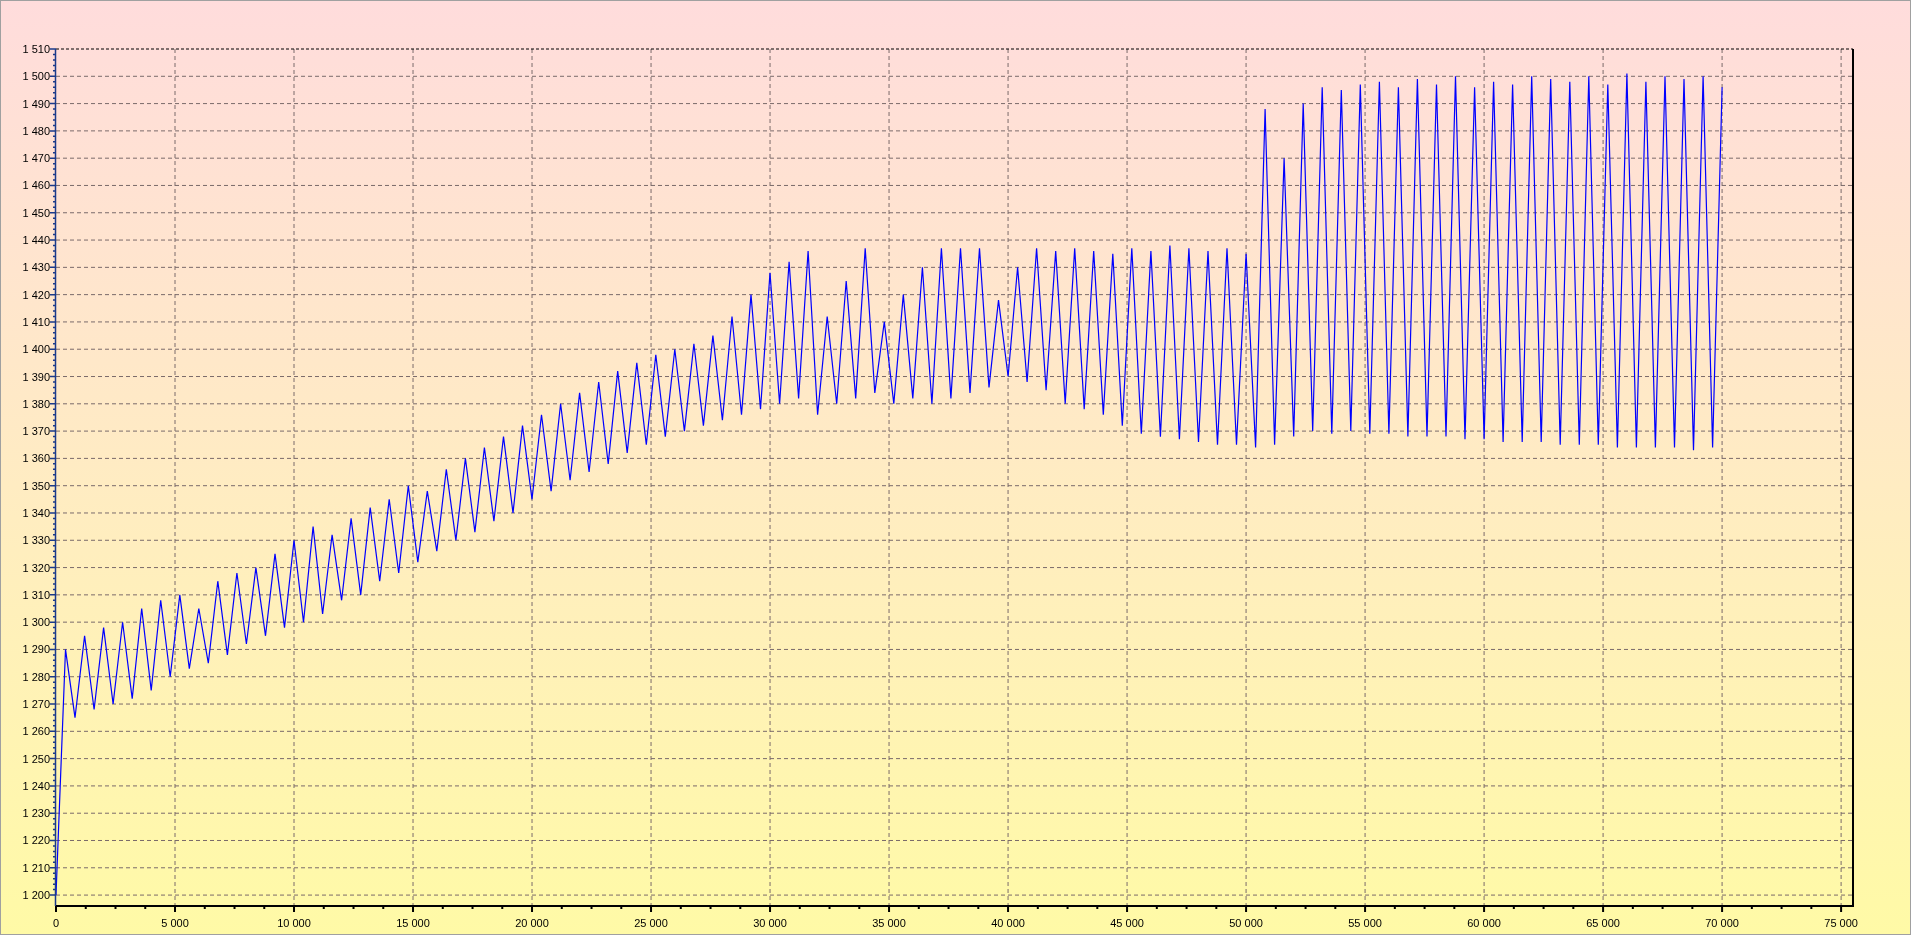 The image size is (1911, 935). I want to click on x-tick-label: 30 000, so click(770, 923).